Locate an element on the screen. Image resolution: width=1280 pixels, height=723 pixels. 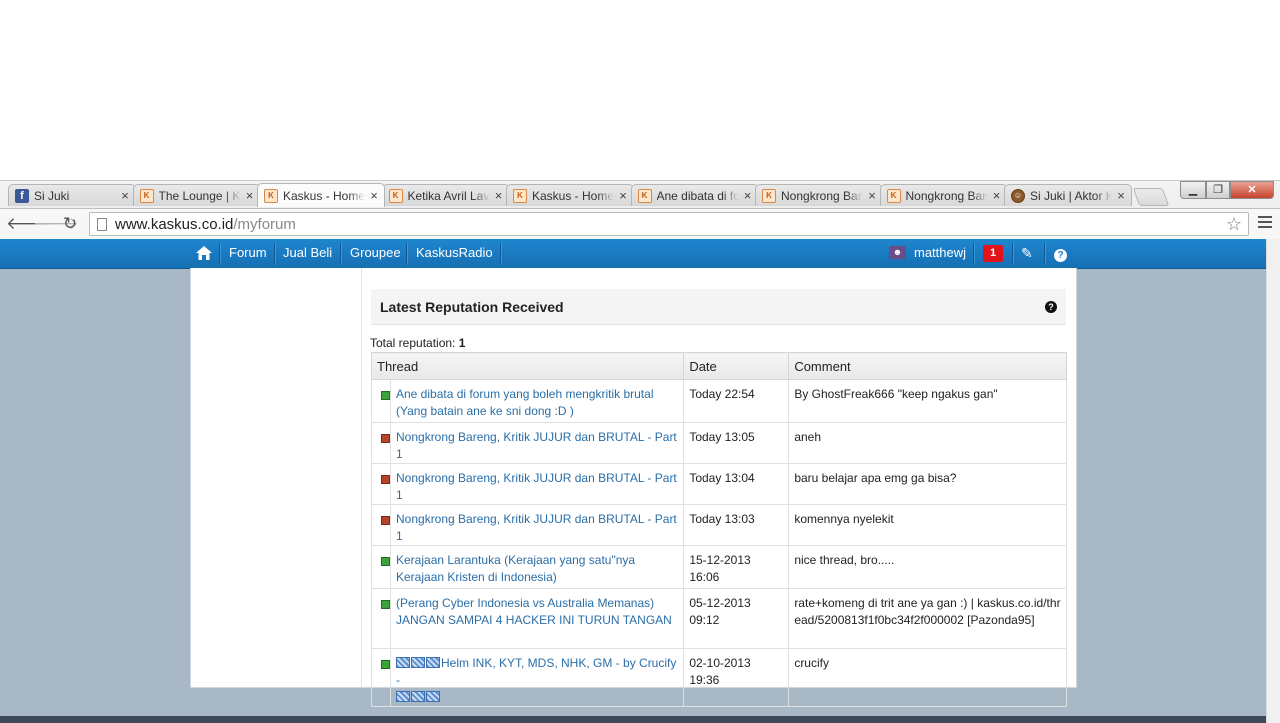
browser-toolbar: 🡐 🡒 ↻ www.kaskus.co.id/myforum ☆ is located at coordinates (640, 224).